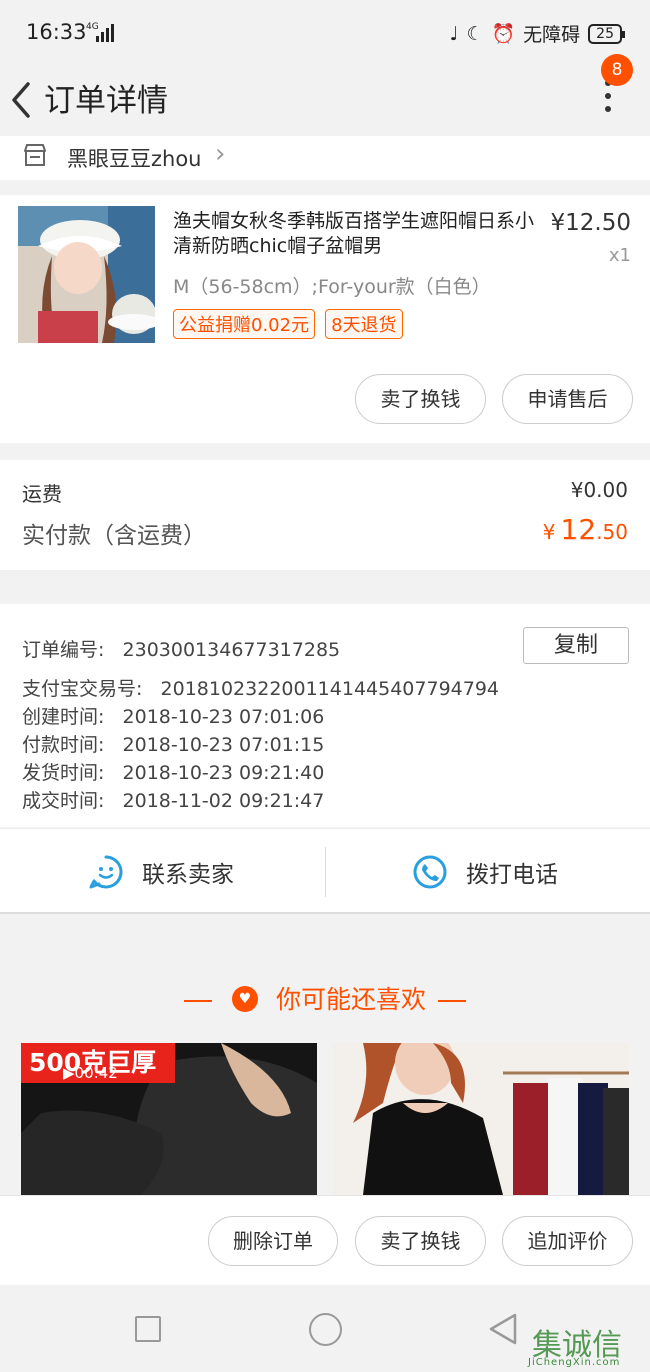  Describe the element at coordinates (451, 1001) in the screenshot. I see `divider-right-icon` at that location.